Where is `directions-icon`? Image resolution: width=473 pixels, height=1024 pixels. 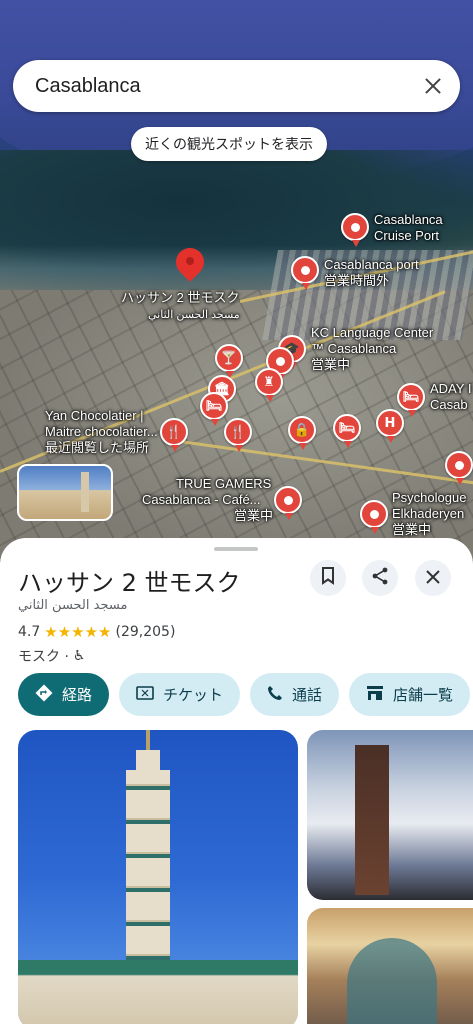
directions-icon is located at coordinates (44, 695).